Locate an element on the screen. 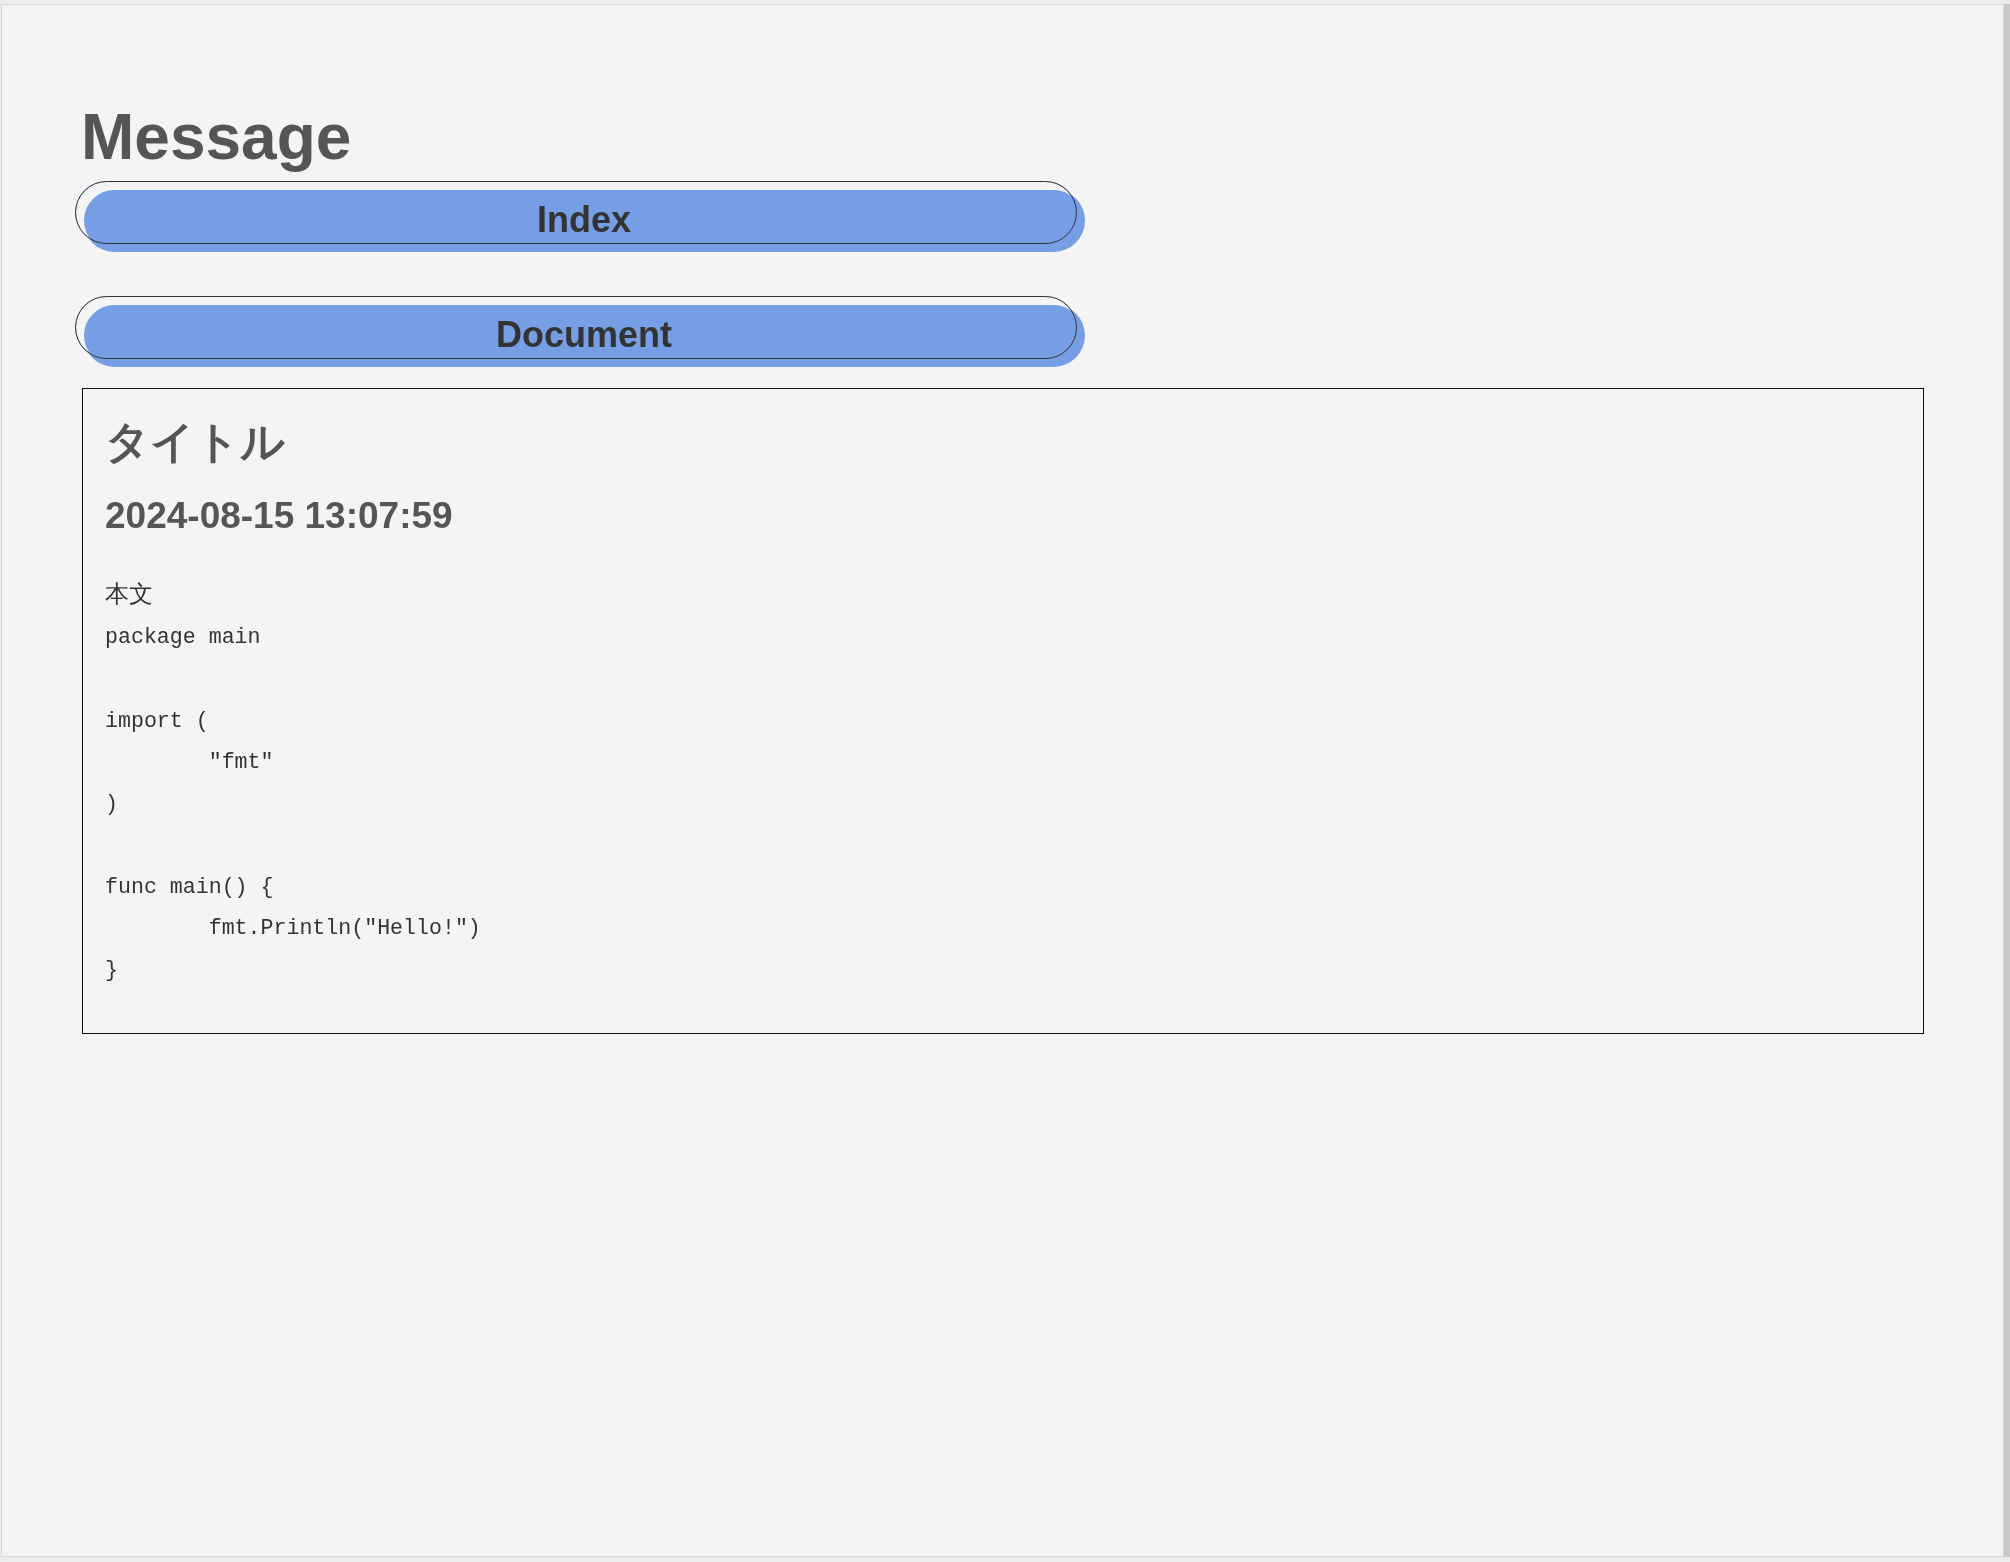  page-heading: Message is located at coordinates (216, 138).